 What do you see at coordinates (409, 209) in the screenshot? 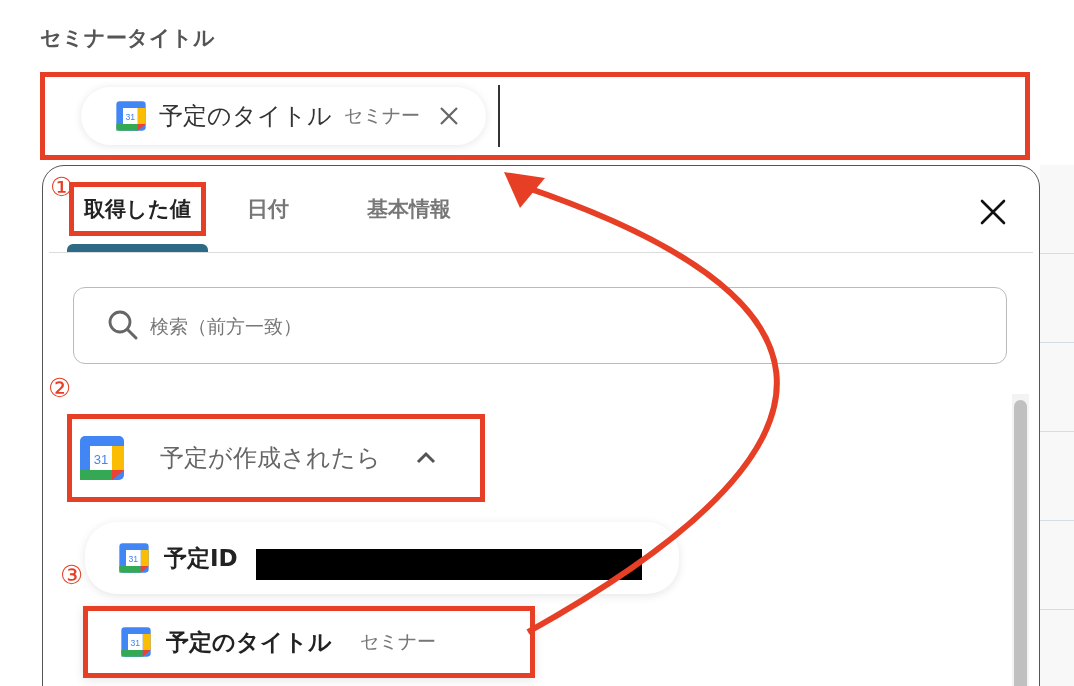
I see `tab: 基本情報` at bounding box center [409, 209].